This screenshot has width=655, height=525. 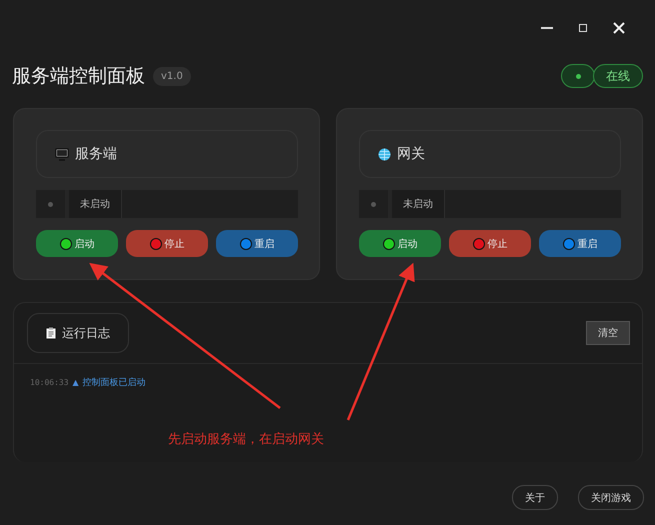 I want to click on log-message: 控制面板已启动, so click(x=114, y=382).